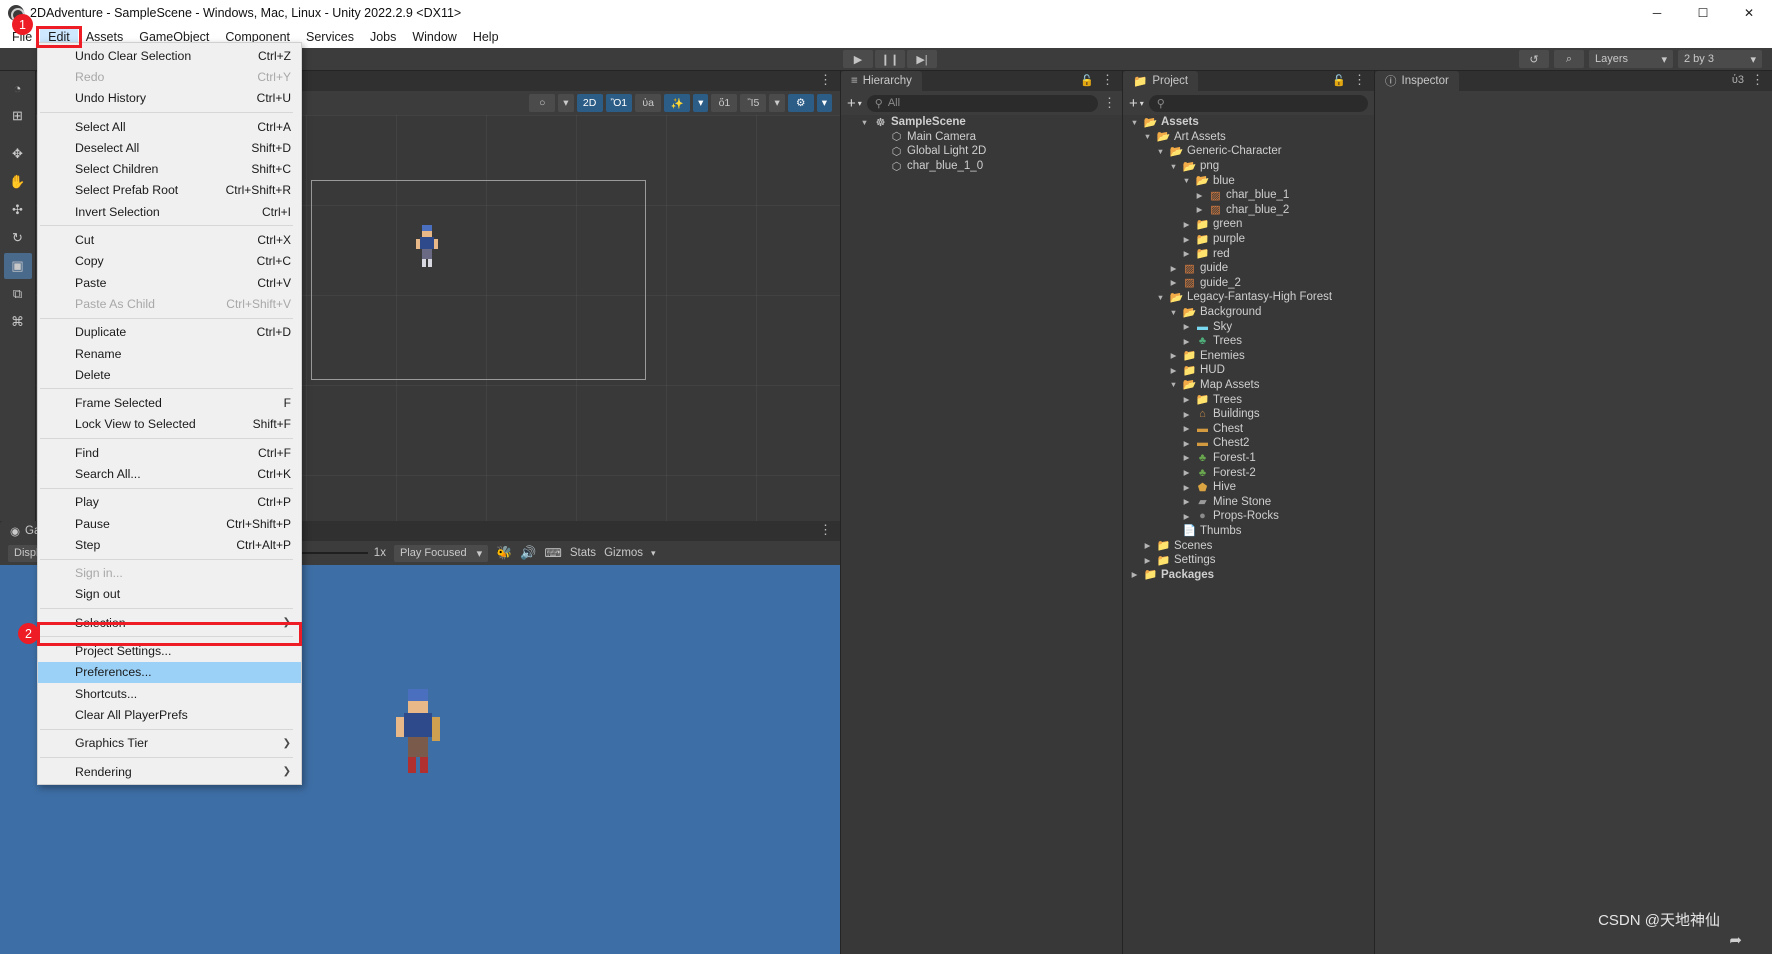 Image resolution: width=1772 pixels, height=954 pixels. Describe the element at coordinates (1248, 487) in the screenshot. I see `tree-item: ▶ ⬟ Hive` at that location.